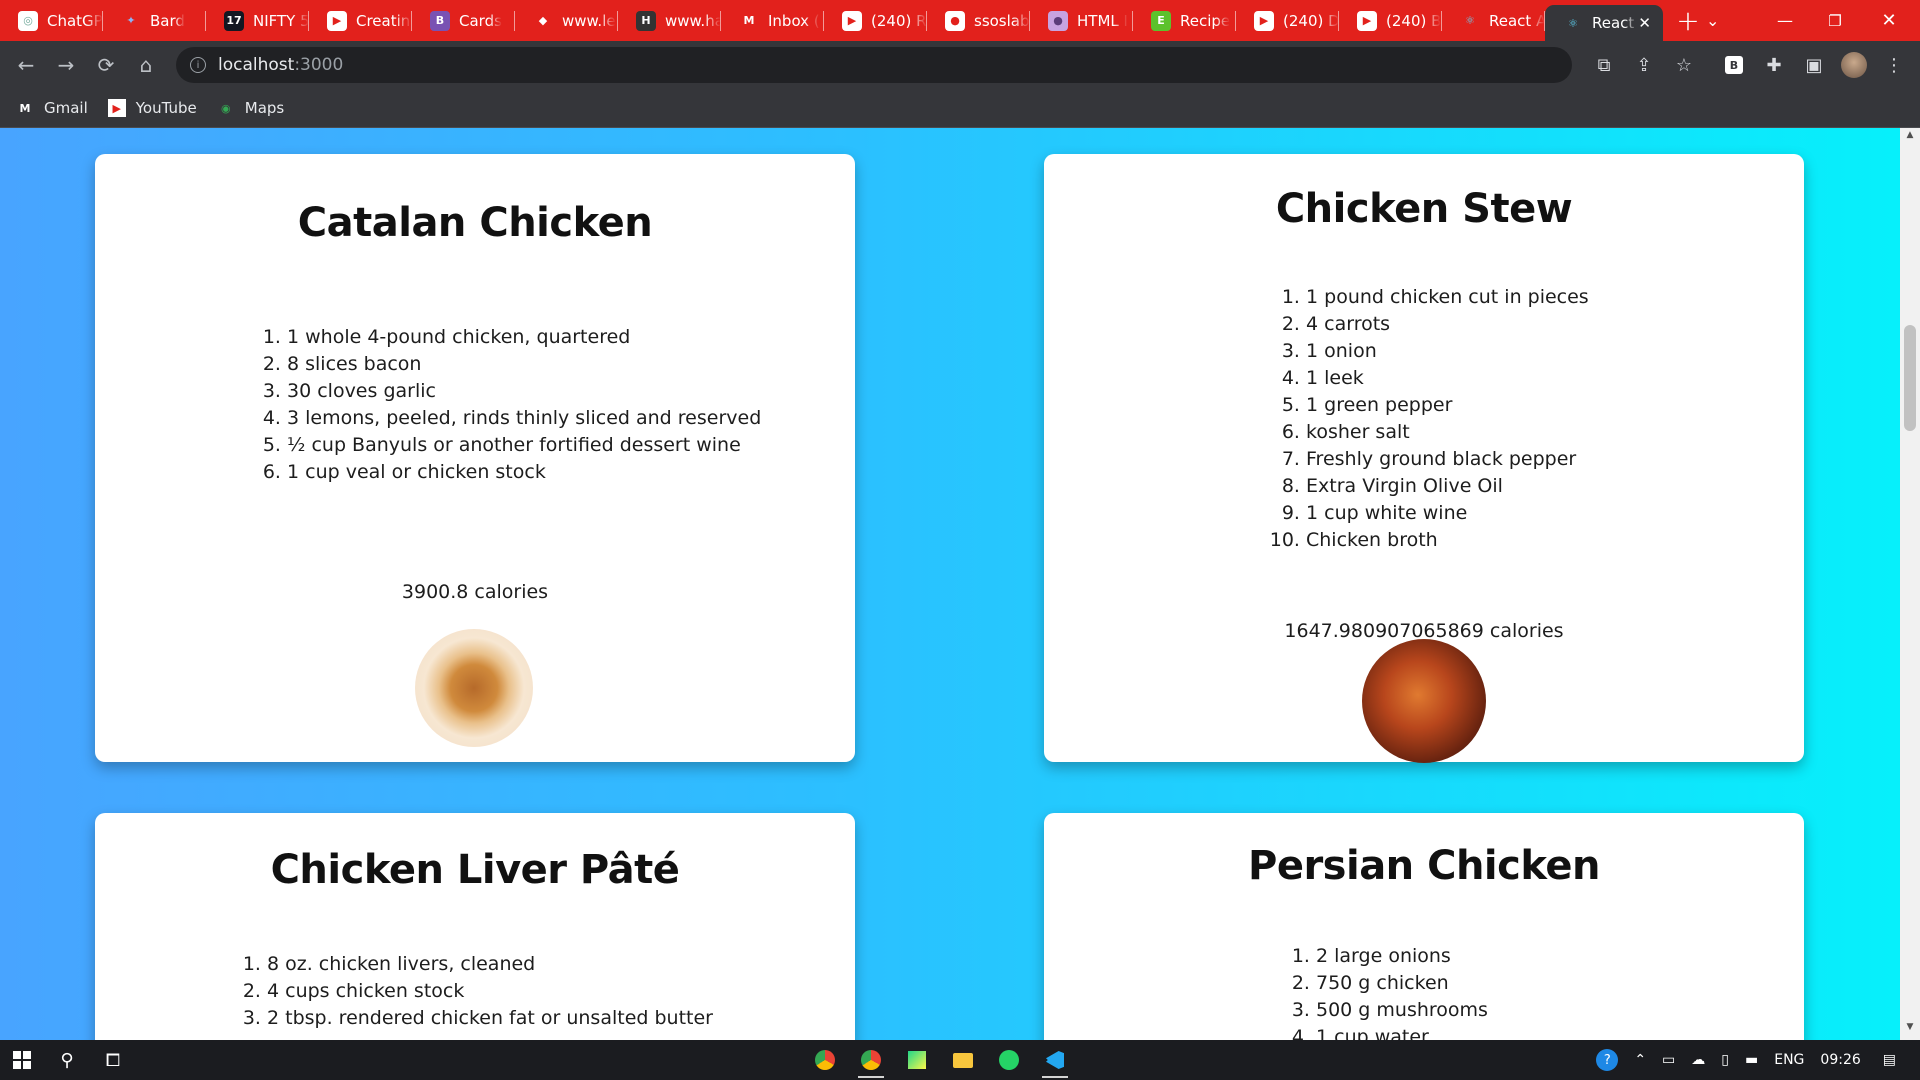  I want to click on extensions-puzzle-icon: ✚, so click(1774, 65).